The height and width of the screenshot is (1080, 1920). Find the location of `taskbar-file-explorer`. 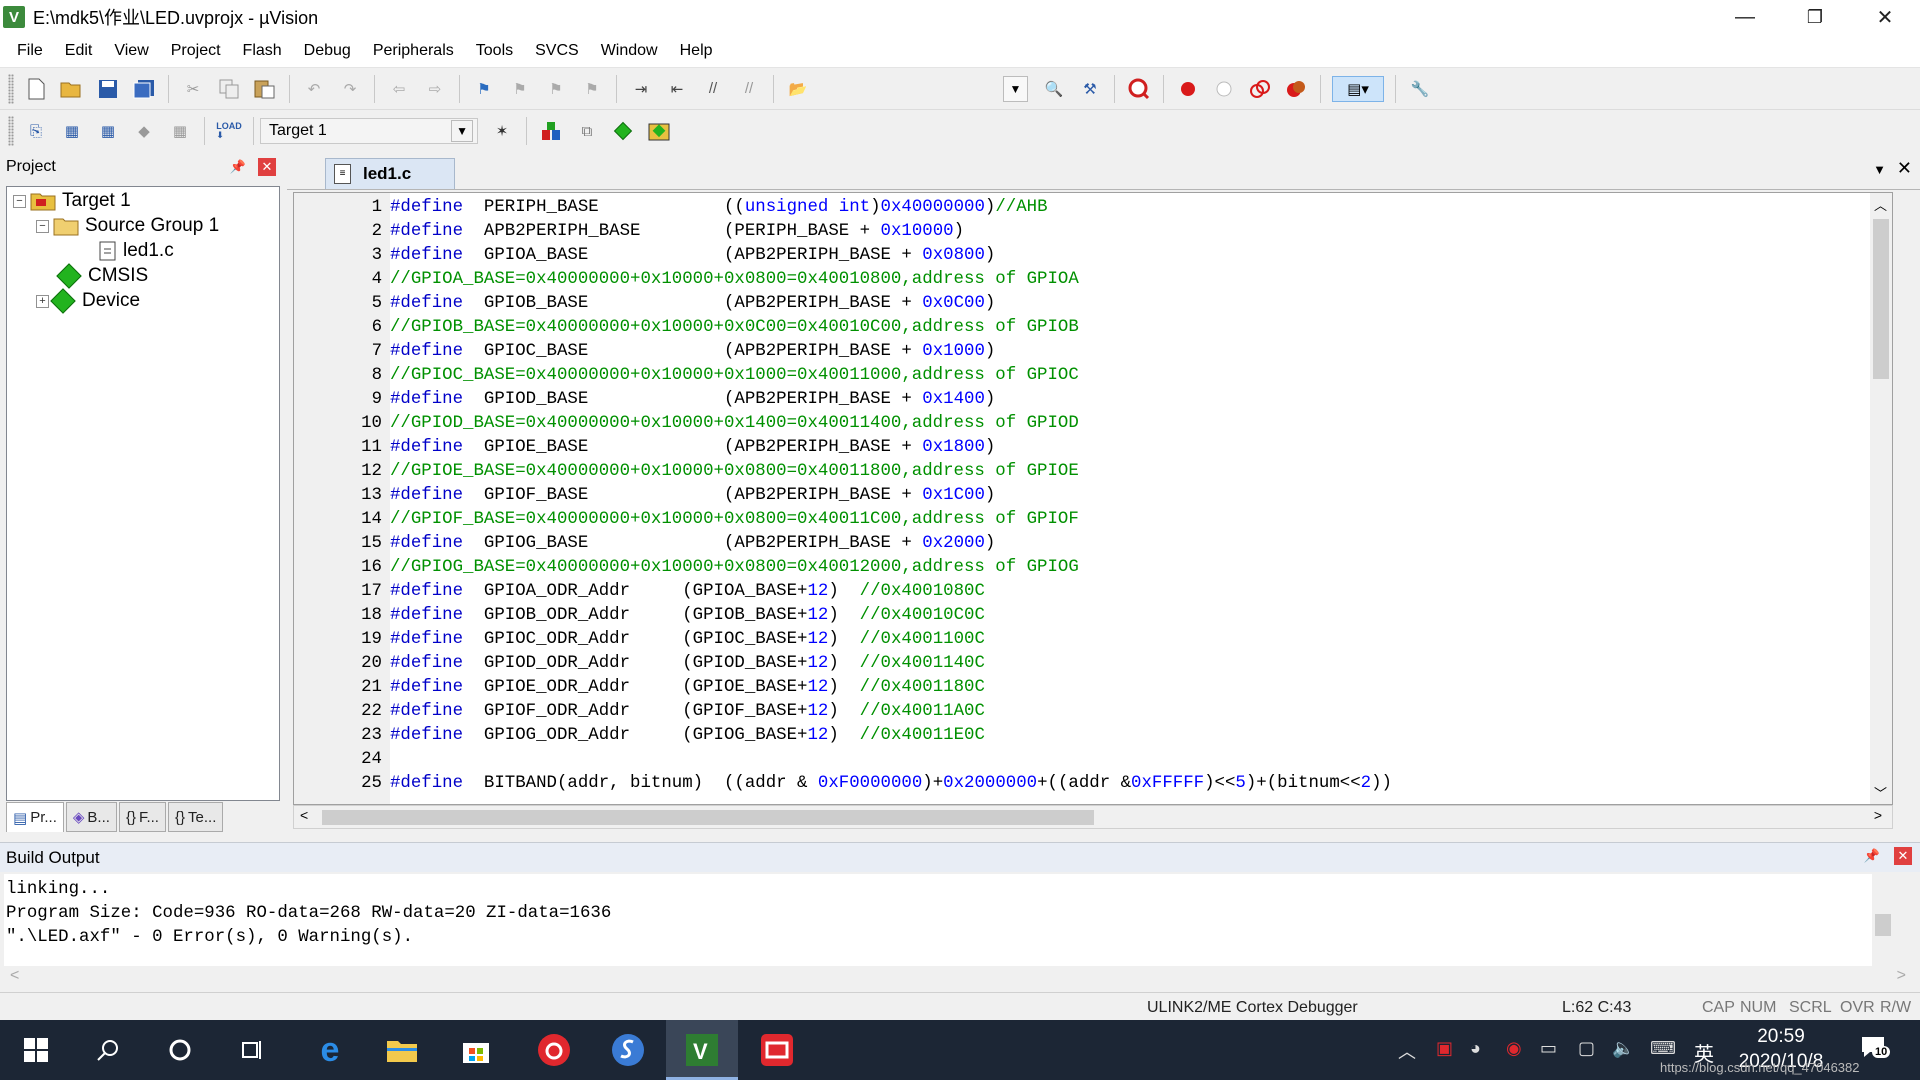

taskbar-file-explorer is located at coordinates (402, 1050).